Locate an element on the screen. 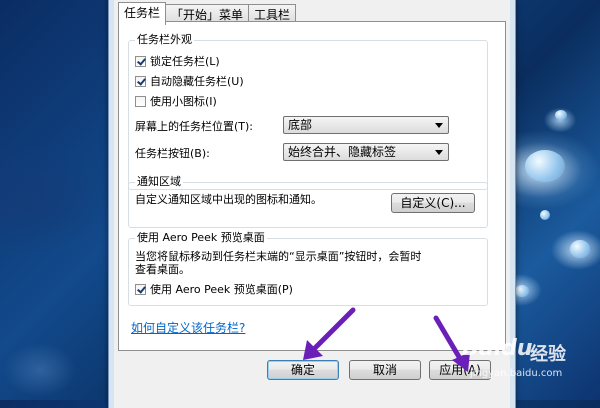 The image size is (600, 408). notification-desc-row: 自定义通知区域中出现的图标和通知。 is located at coordinates (228, 199).